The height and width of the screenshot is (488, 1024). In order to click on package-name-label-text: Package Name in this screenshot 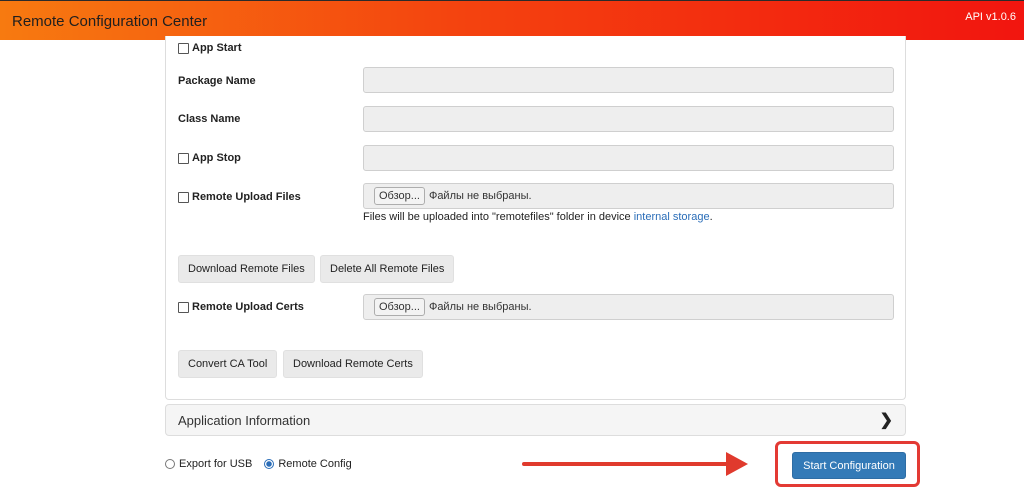, I will do `click(217, 81)`.